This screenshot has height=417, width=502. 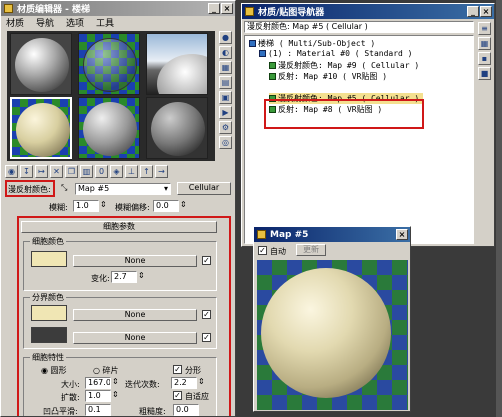 What do you see at coordinates (201, 381) in the screenshot?
I see `iterations-spinner: ⇕` at bounding box center [201, 381].